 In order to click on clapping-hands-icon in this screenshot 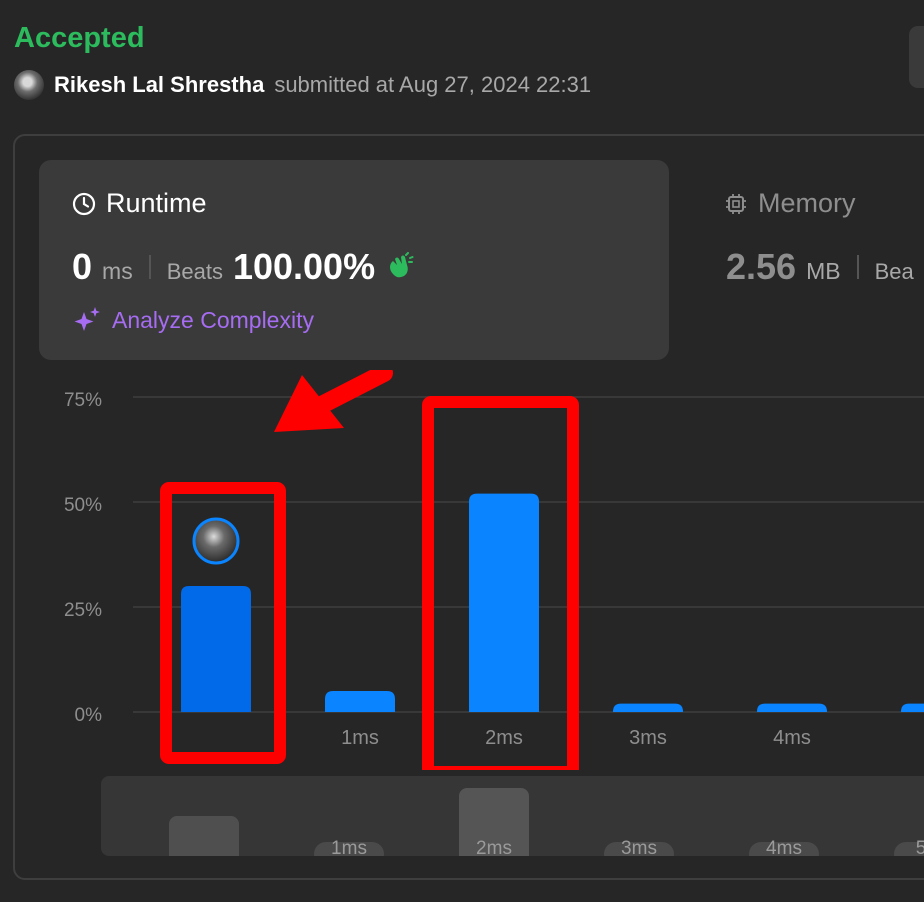, I will do `click(402, 265)`.